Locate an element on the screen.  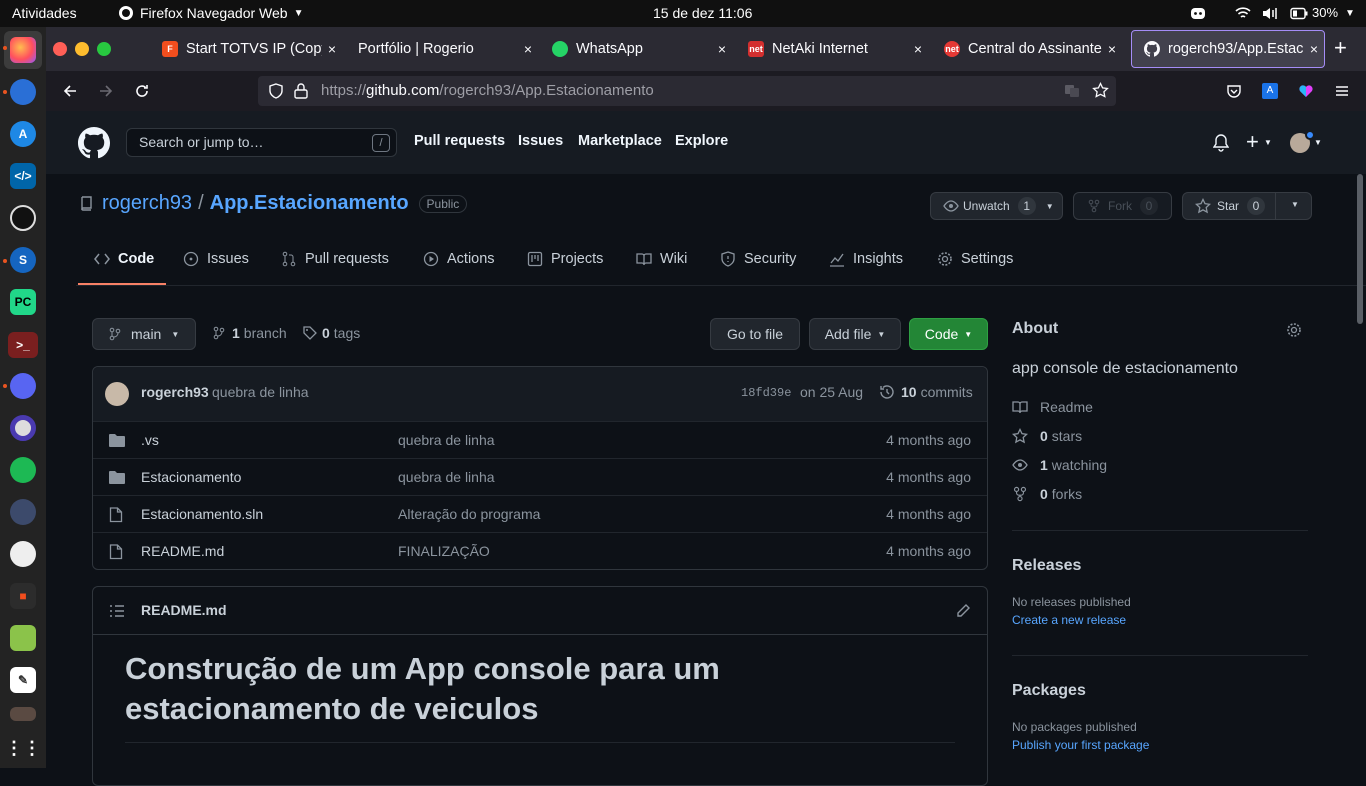
tab-settings: Settings is located at coordinates (975, 259).